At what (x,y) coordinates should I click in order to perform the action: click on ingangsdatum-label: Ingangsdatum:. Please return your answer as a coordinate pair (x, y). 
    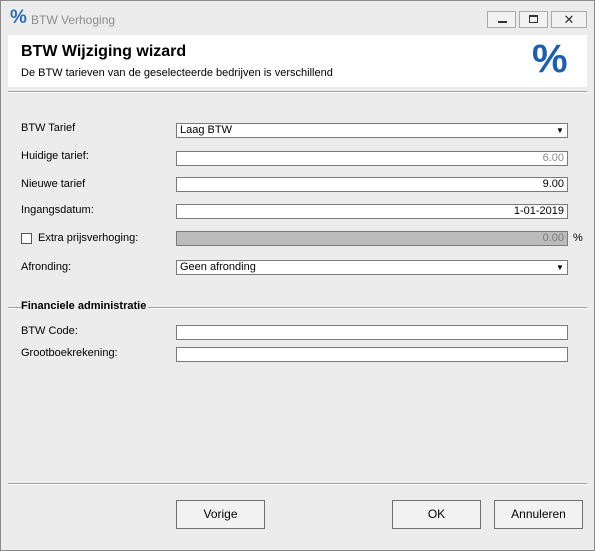
    Looking at the image, I should click on (57, 210).